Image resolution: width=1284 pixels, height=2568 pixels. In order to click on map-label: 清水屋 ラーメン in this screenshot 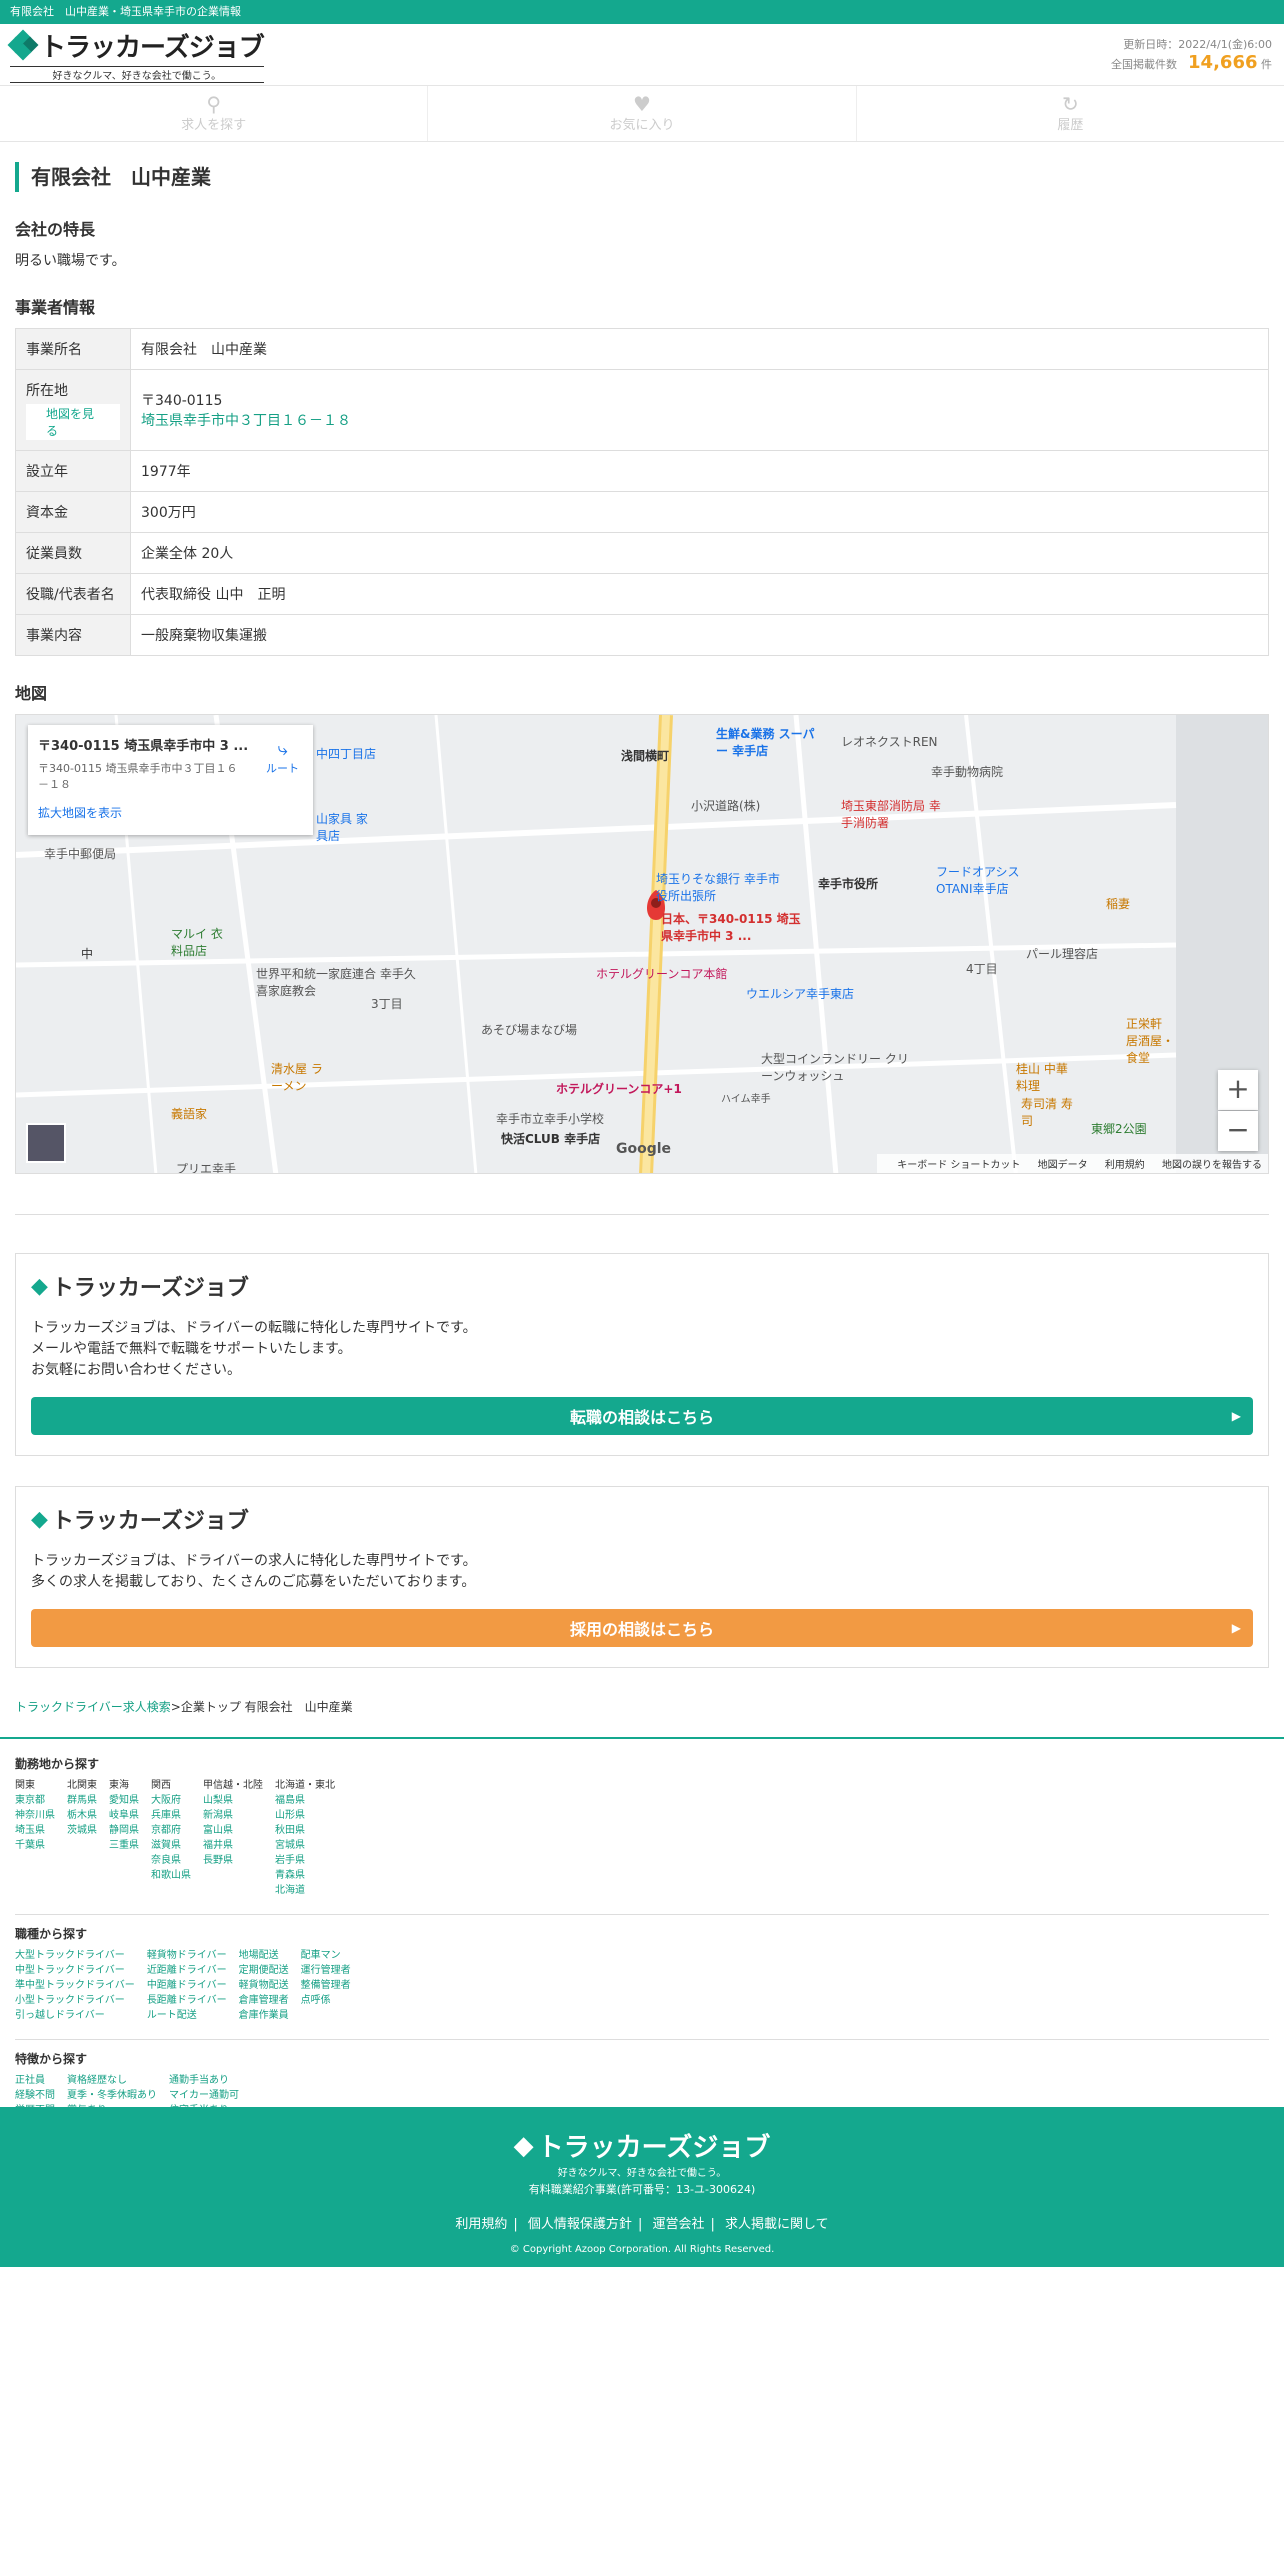, I will do `click(297, 1077)`.